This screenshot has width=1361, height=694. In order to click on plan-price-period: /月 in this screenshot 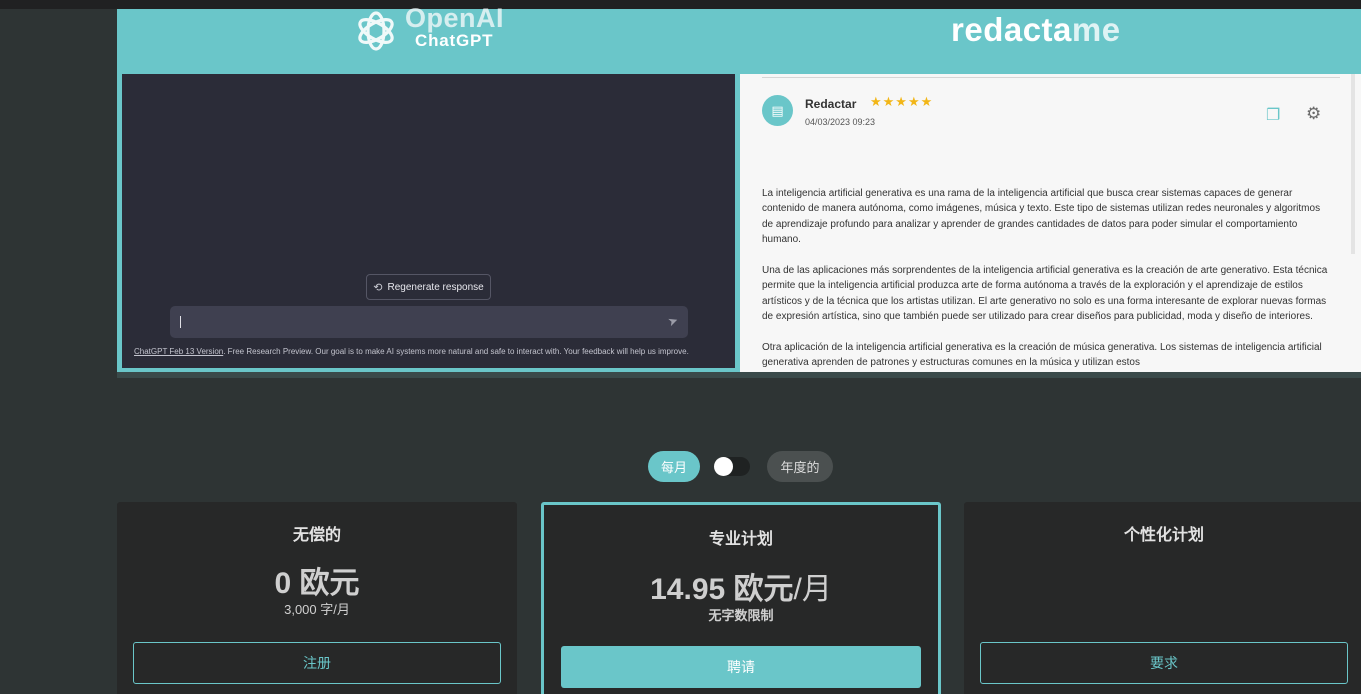, I will do `click(812, 589)`.